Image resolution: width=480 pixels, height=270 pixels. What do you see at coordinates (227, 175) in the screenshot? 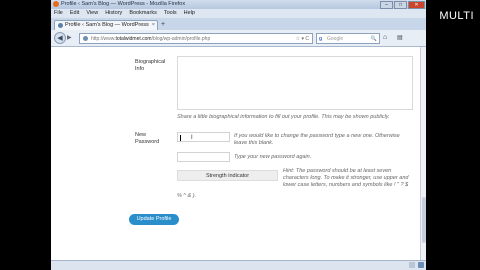
I see `strength-indicator: Strength indicator` at bounding box center [227, 175].